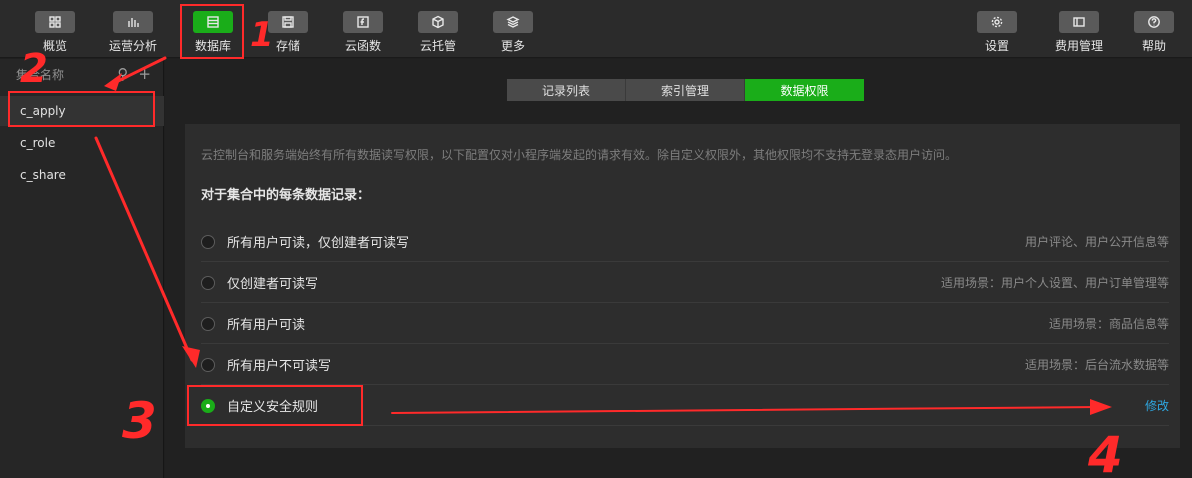 The width and height of the screenshot is (1192, 478). What do you see at coordinates (566, 90) in the screenshot?
I see `tab-records: 记录列表` at bounding box center [566, 90].